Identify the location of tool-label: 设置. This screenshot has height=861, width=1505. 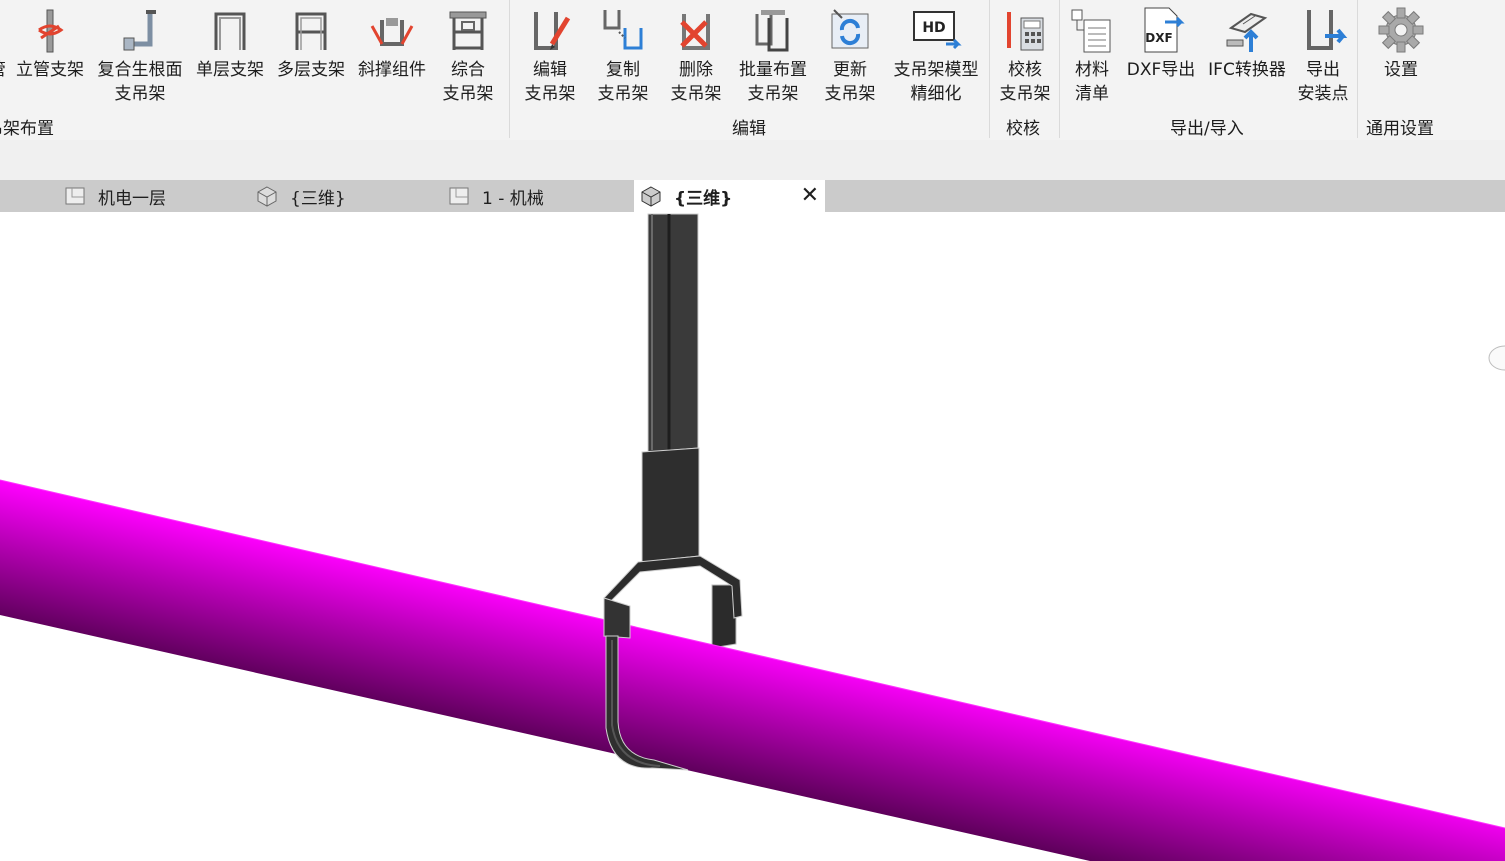
(1401, 70).